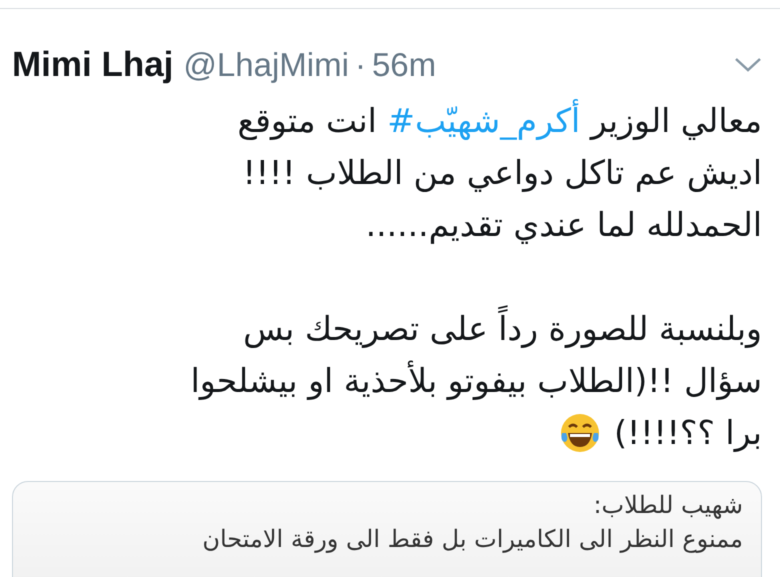  I want to click on quoted-text: ممنوع النظر الى الكاميرات بل فقط الى ورقة الامتحان, so click(472, 539).